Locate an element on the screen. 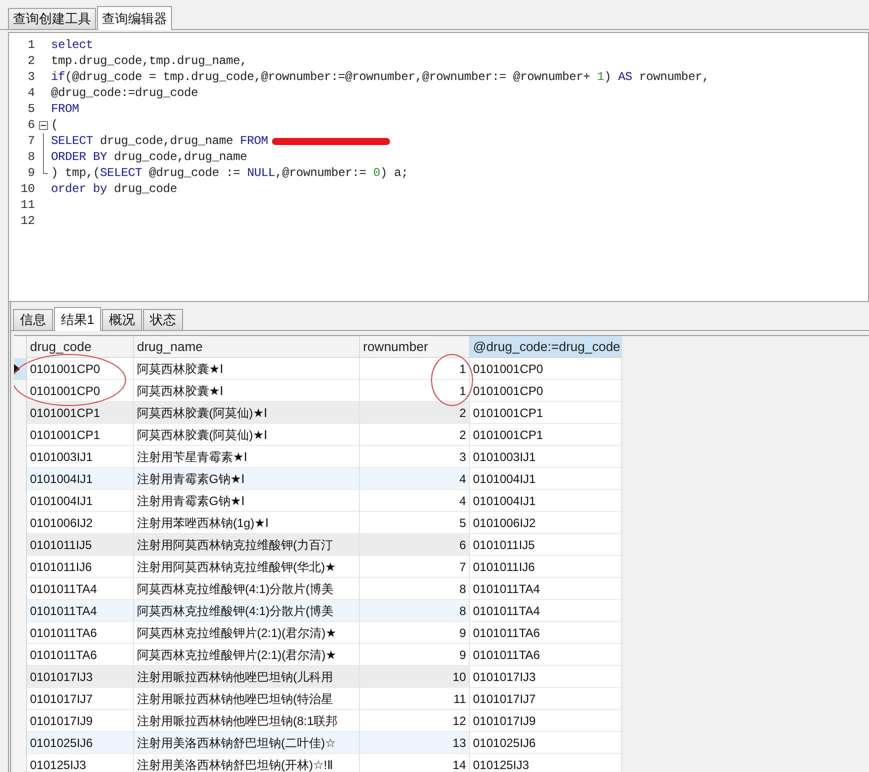 The width and height of the screenshot is (869, 772). table-cell: 注射用哌拉西林钠他唑巴坦钠(8:1联邦 is located at coordinates (247, 721).